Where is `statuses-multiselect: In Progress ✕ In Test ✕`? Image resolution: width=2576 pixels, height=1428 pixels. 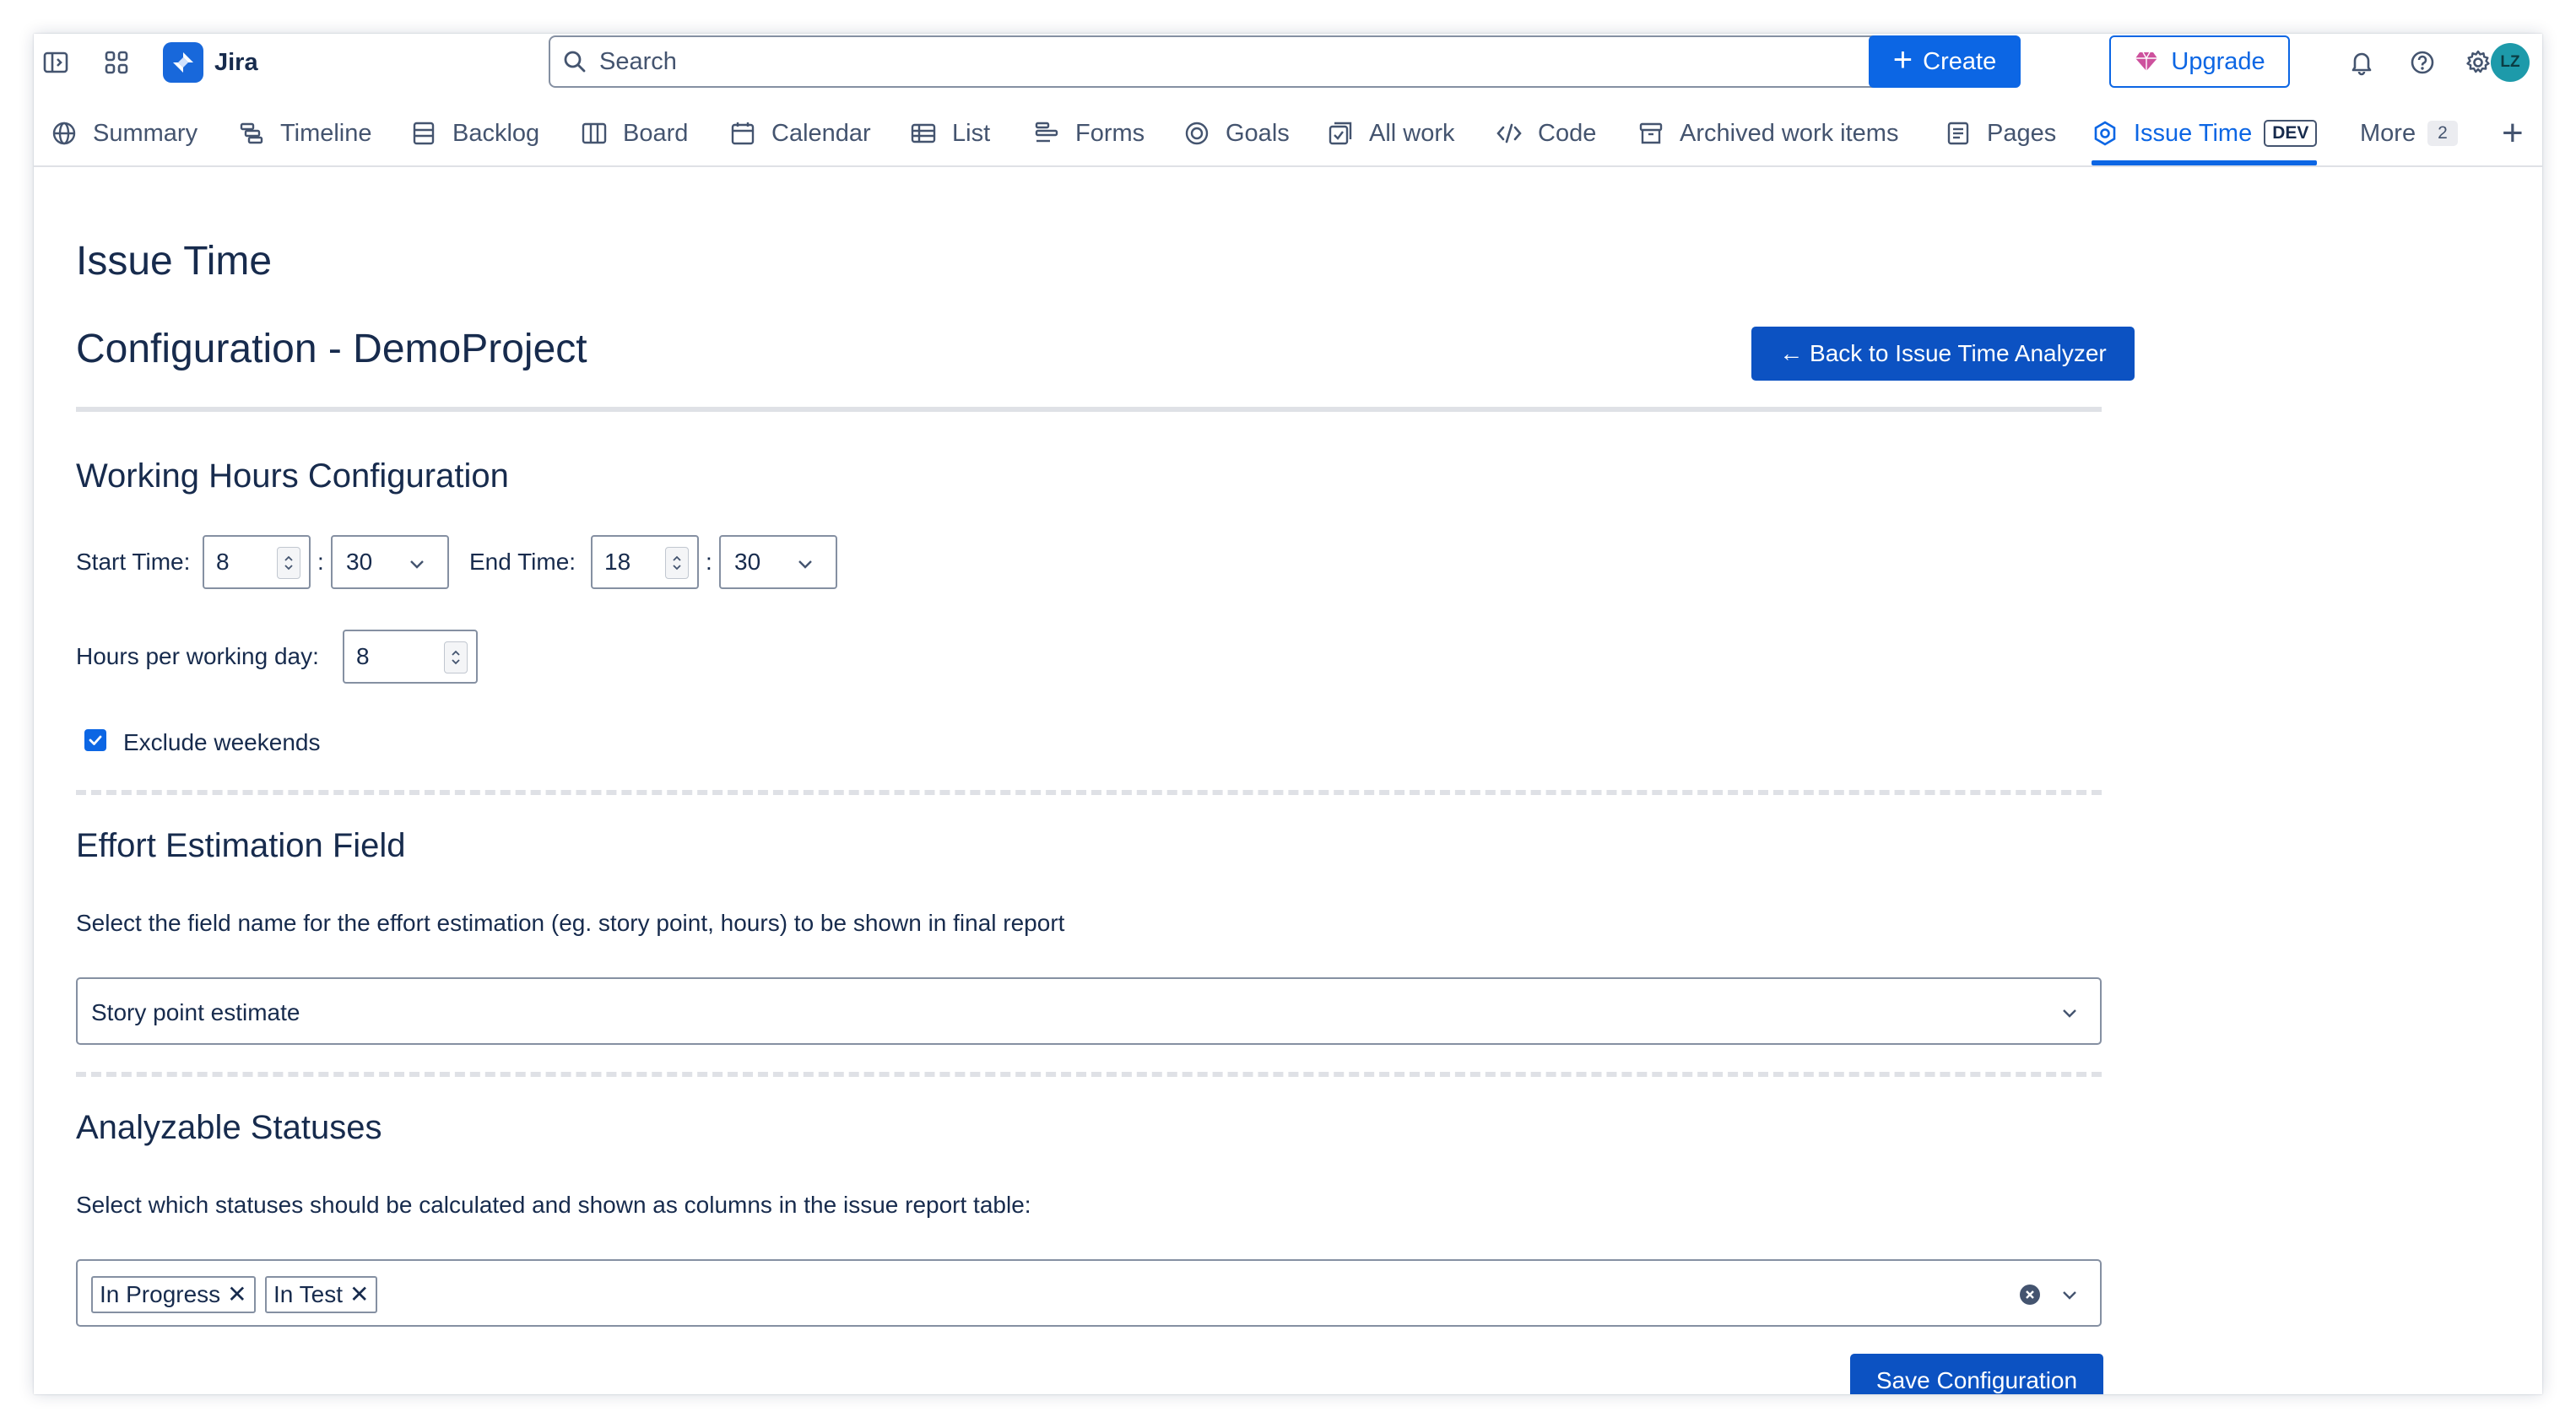
statuses-multiselect: In Progress ✕ In Test ✕ is located at coordinates (1089, 1293).